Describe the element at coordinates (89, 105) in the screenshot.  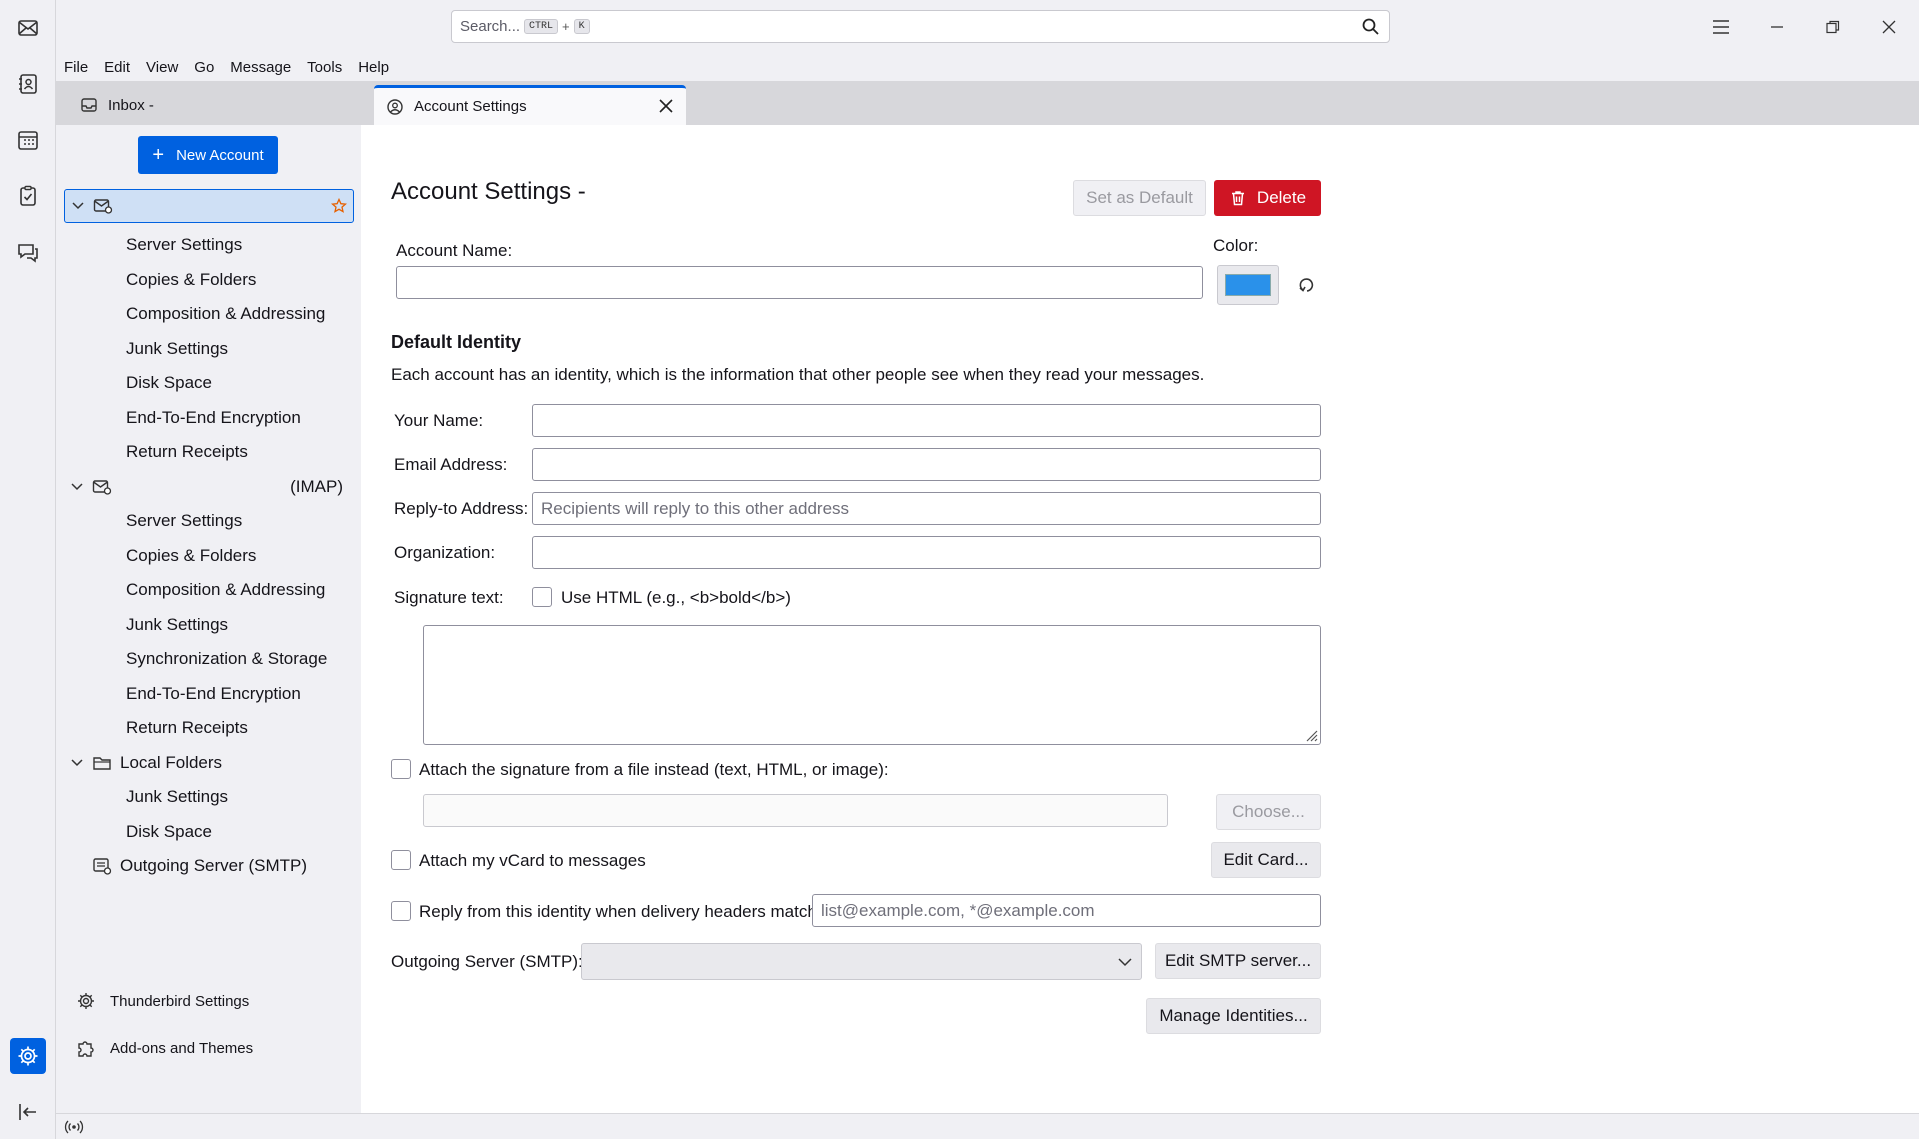
I see `inbox-icon` at that location.